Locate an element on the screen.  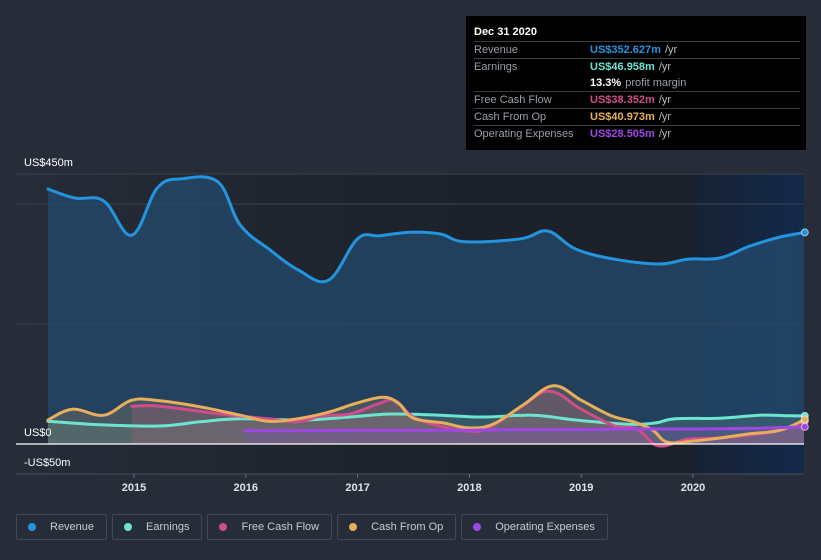
tooltip-label: Revenue is located at coordinates (496, 50).